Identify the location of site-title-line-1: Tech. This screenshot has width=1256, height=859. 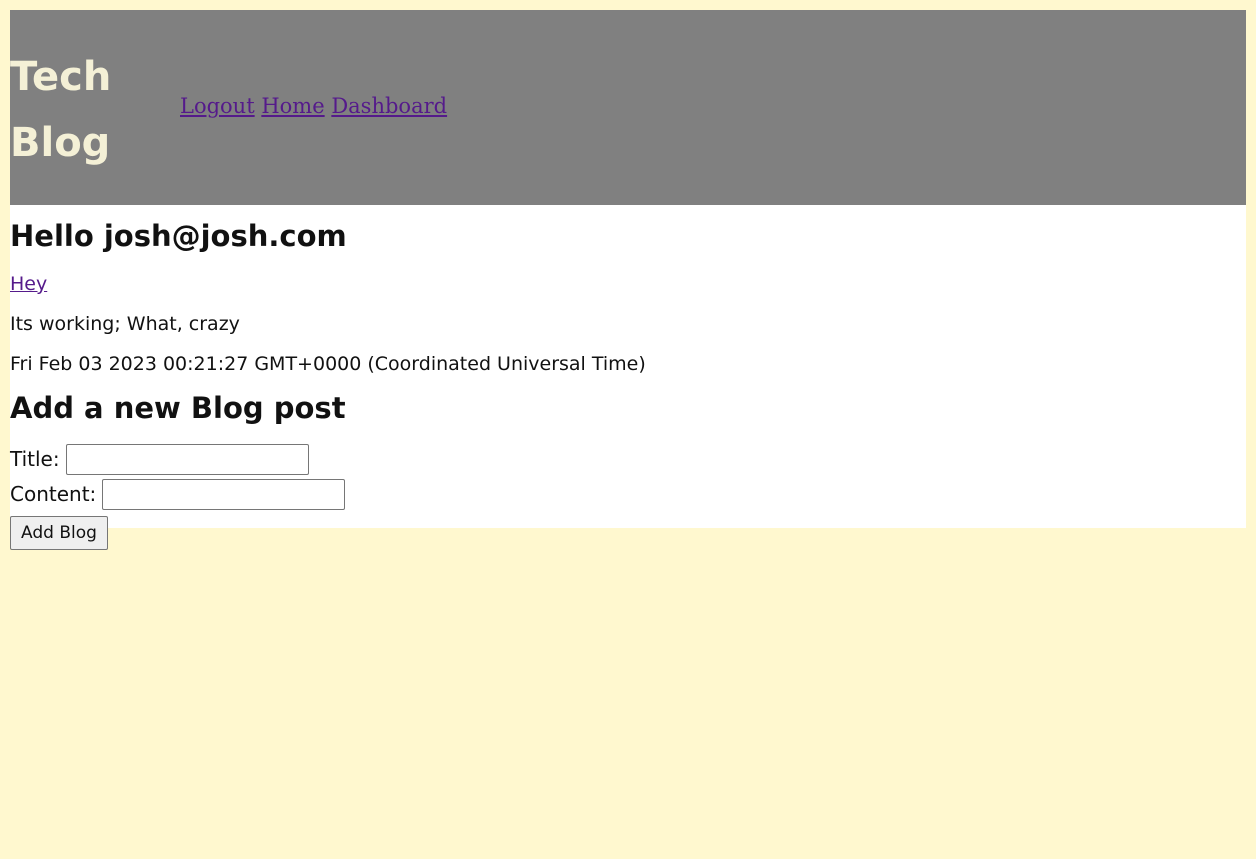
(61, 77).